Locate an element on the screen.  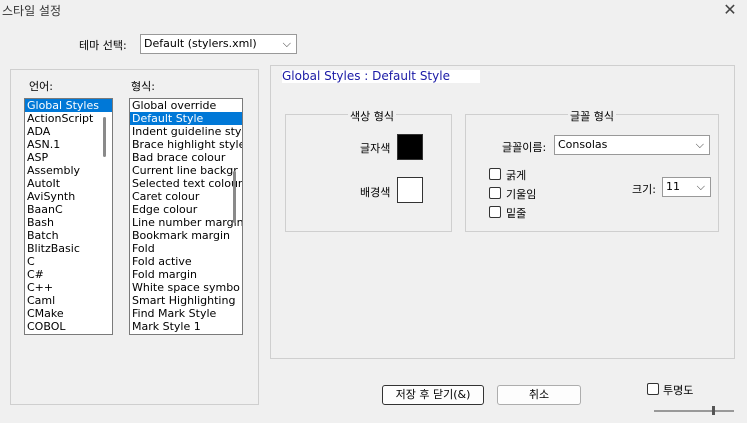
style-list-item: Edge colour is located at coordinates (186, 209).